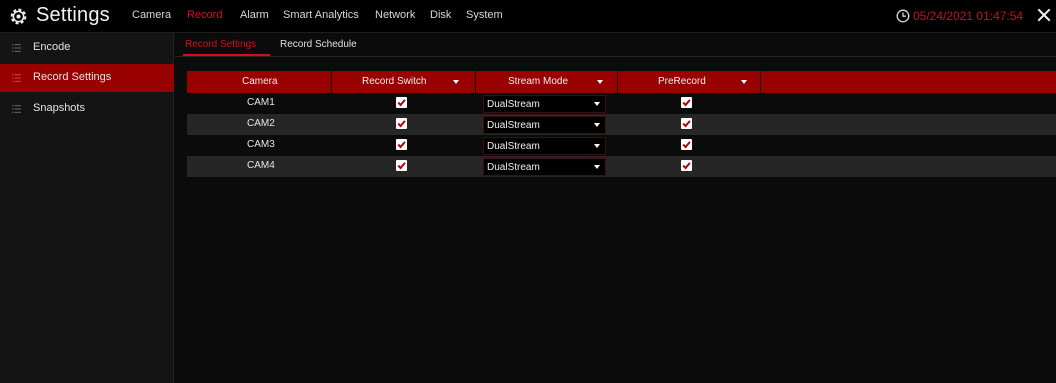 This screenshot has width=1056, height=383. Describe the element at coordinates (968, 16) in the screenshot. I see `datetime-display: 05/24/2021 01:47:54` at that location.